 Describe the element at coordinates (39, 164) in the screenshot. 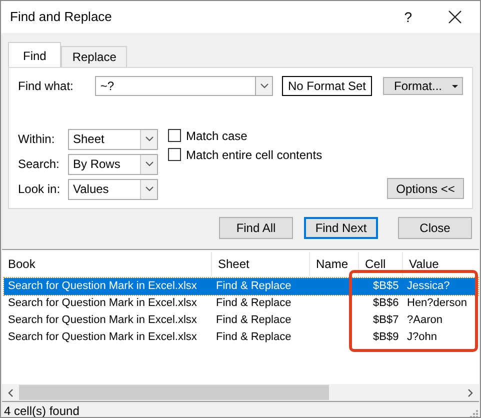

I see `field-label: Search:` at that location.